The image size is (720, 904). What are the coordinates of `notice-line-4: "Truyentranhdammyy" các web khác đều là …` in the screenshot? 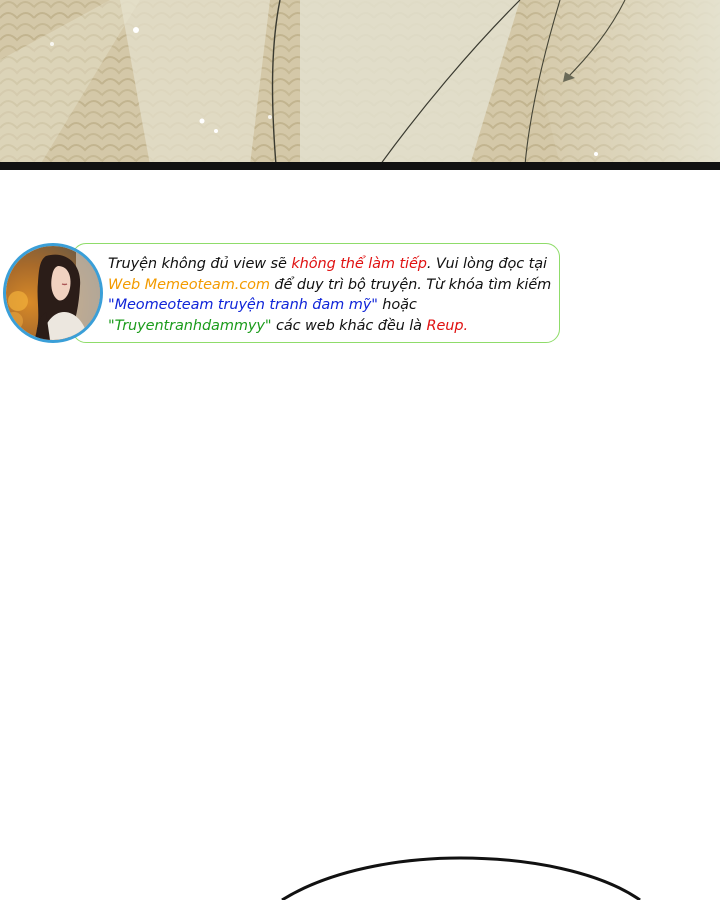 It's located at (333, 326).